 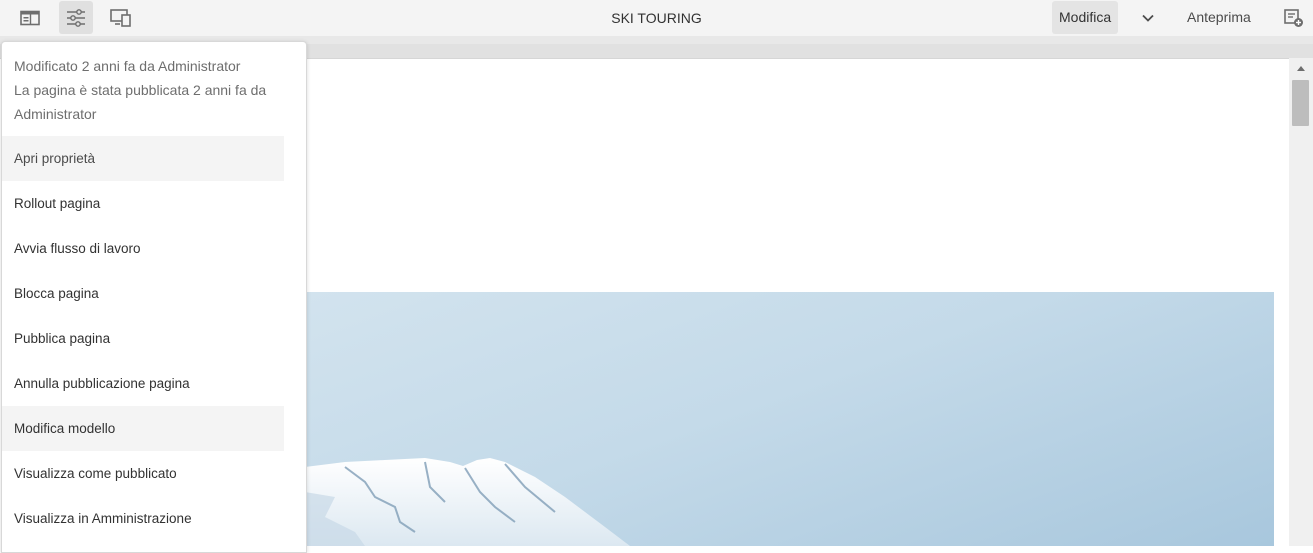 I want to click on page-info-icon, so click(x=76, y=17).